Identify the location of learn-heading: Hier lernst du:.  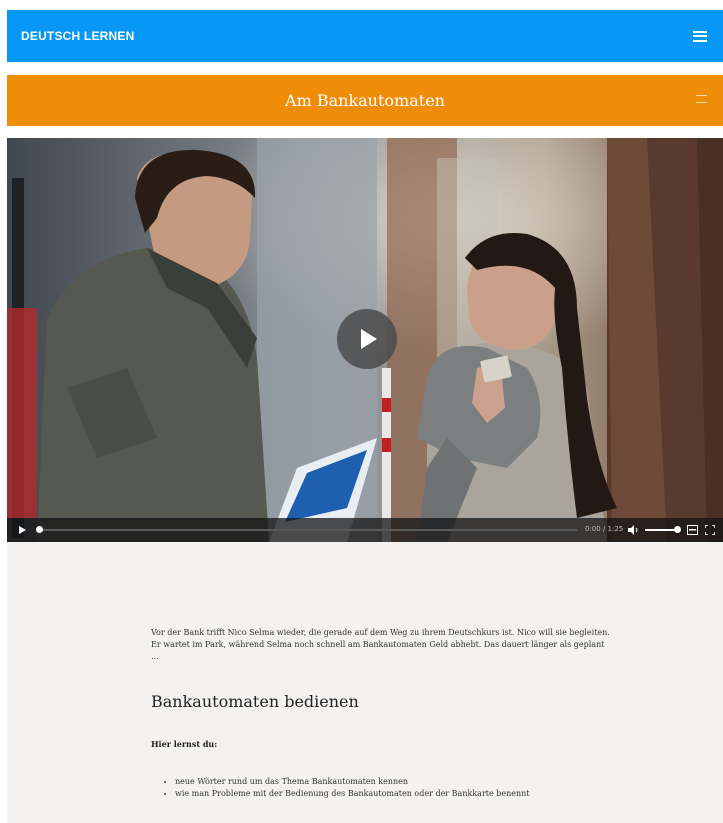
(184, 744).